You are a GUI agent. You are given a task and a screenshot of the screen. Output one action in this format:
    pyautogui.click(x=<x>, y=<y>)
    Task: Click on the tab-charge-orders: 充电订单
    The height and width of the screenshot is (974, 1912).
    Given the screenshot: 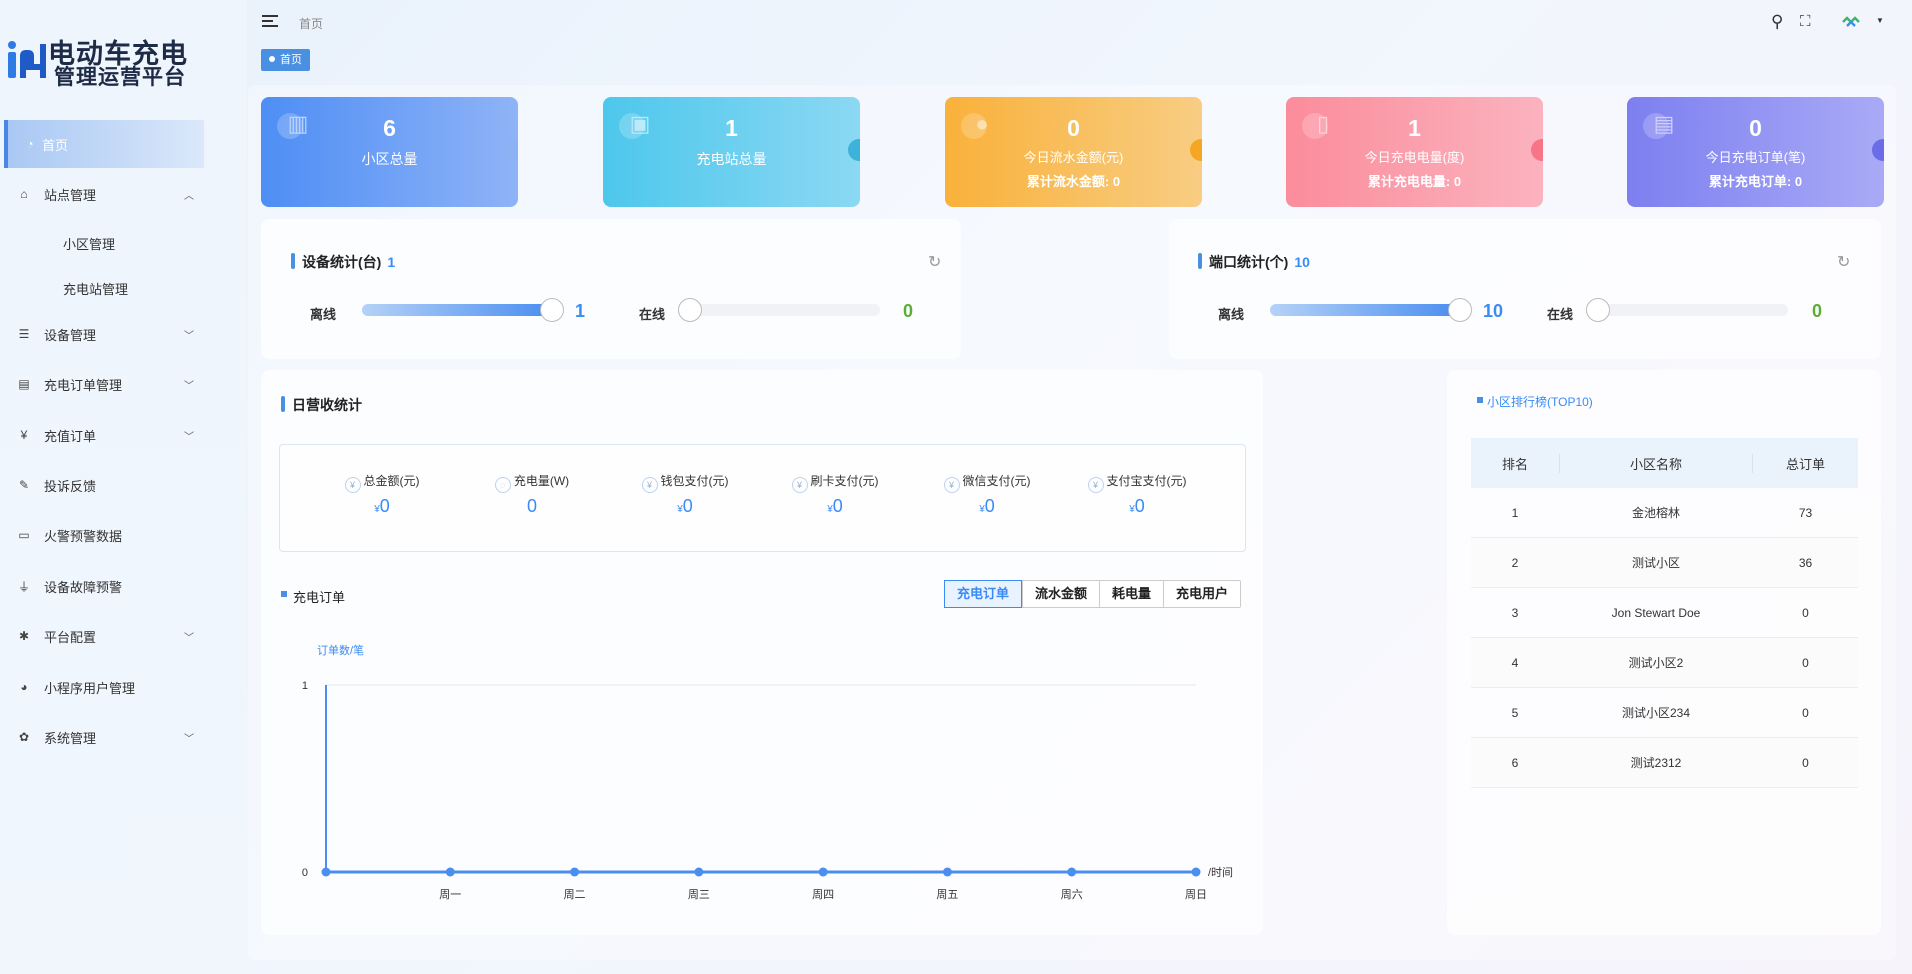 What is the action you would take?
    pyautogui.click(x=983, y=594)
    